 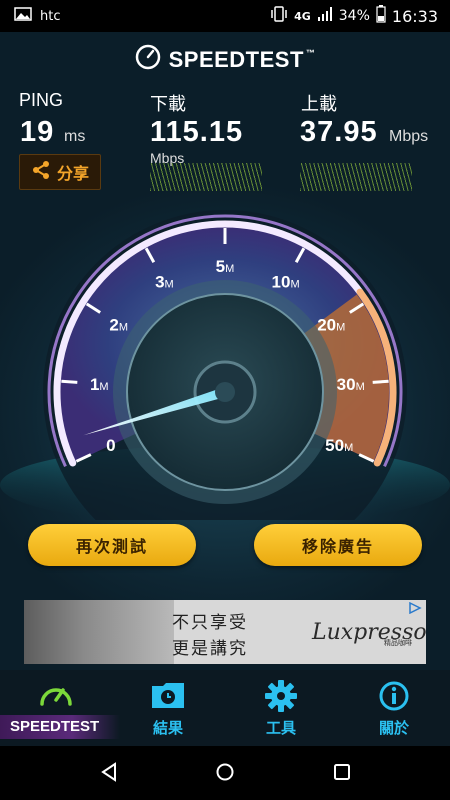 I want to click on ad-image, so click(x=99, y=632).